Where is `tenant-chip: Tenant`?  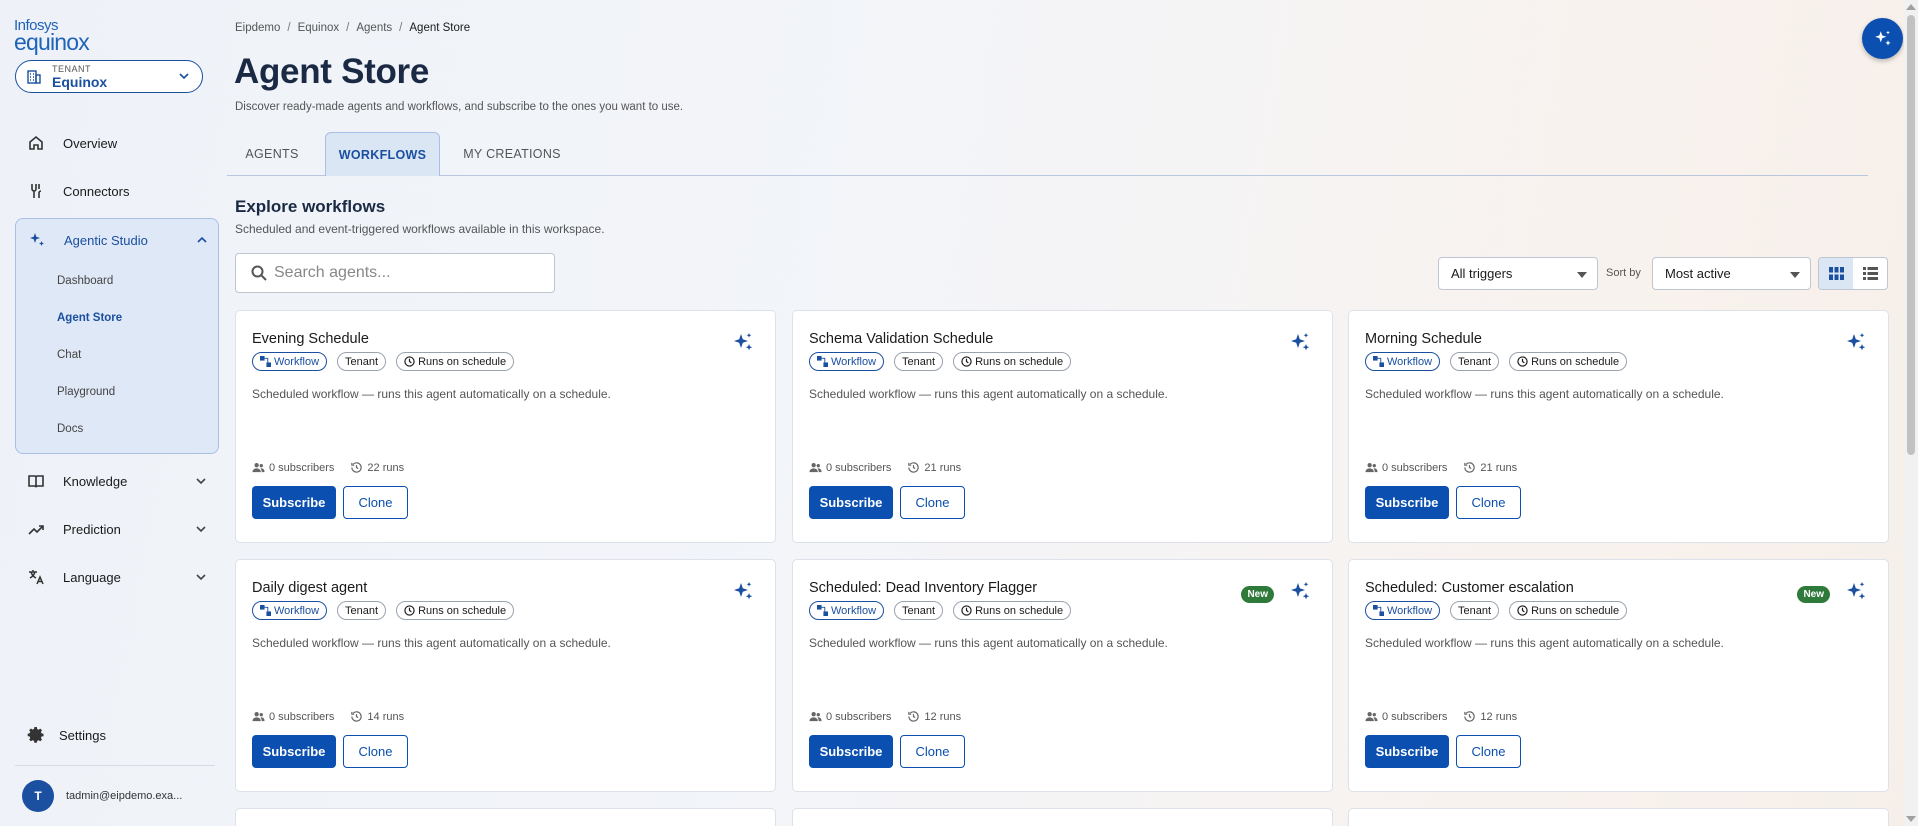 tenant-chip: Tenant is located at coordinates (362, 361).